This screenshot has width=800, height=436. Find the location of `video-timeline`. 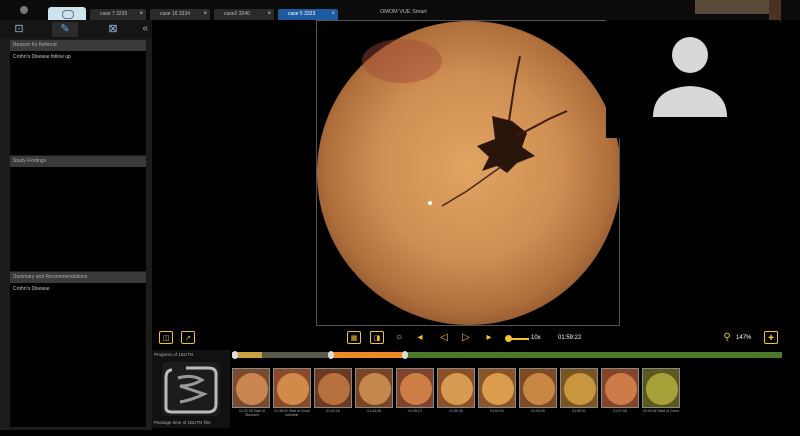

video-timeline is located at coordinates (507, 355).